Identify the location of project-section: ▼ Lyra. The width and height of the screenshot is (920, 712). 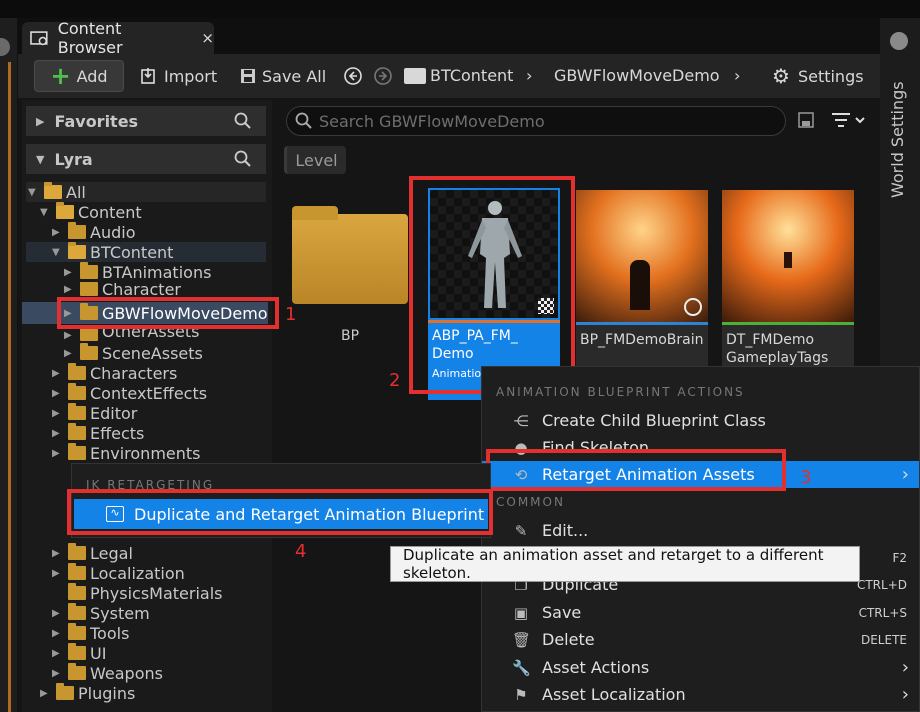
(146, 159).